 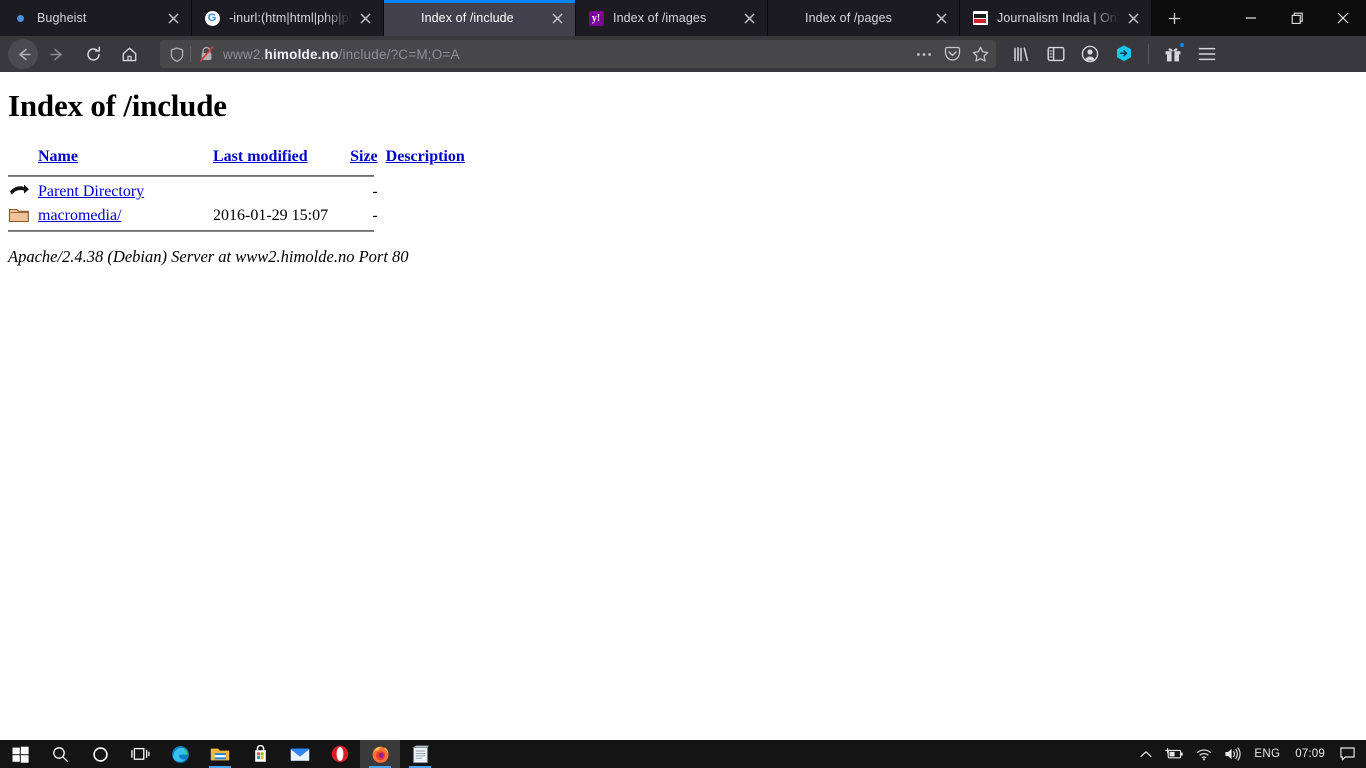 I want to click on task-view-button, so click(x=140, y=754).